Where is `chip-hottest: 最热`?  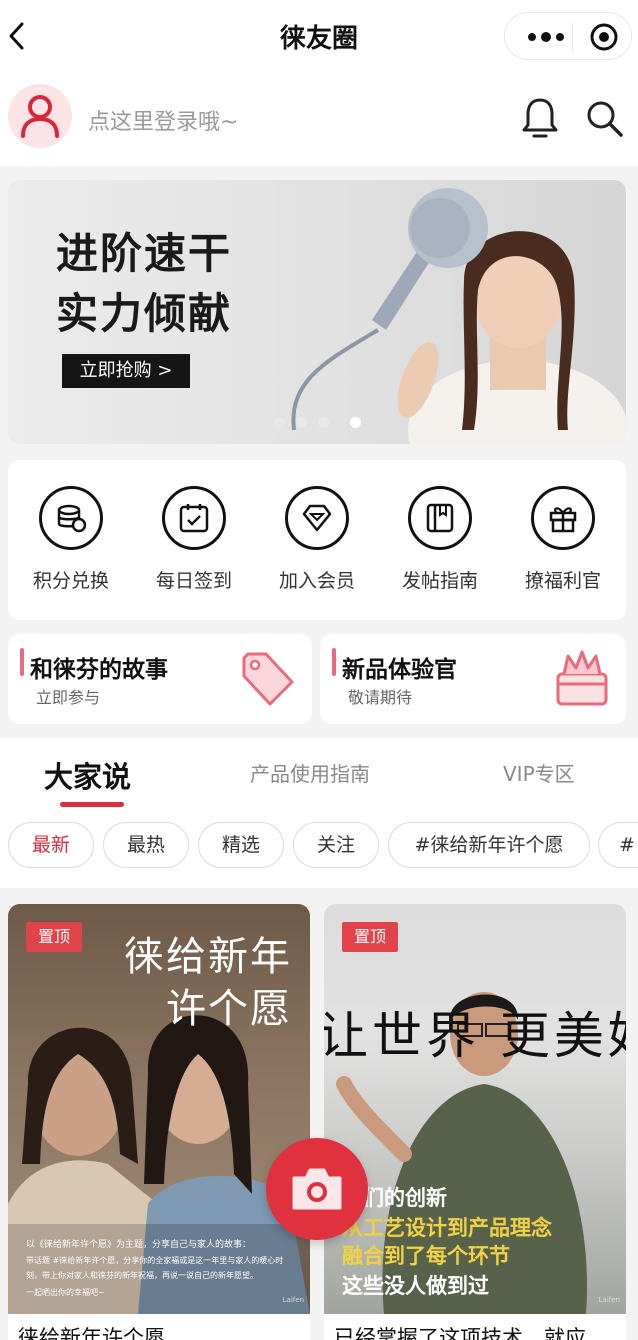 chip-hottest: 最热 is located at coordinates (146, 845).